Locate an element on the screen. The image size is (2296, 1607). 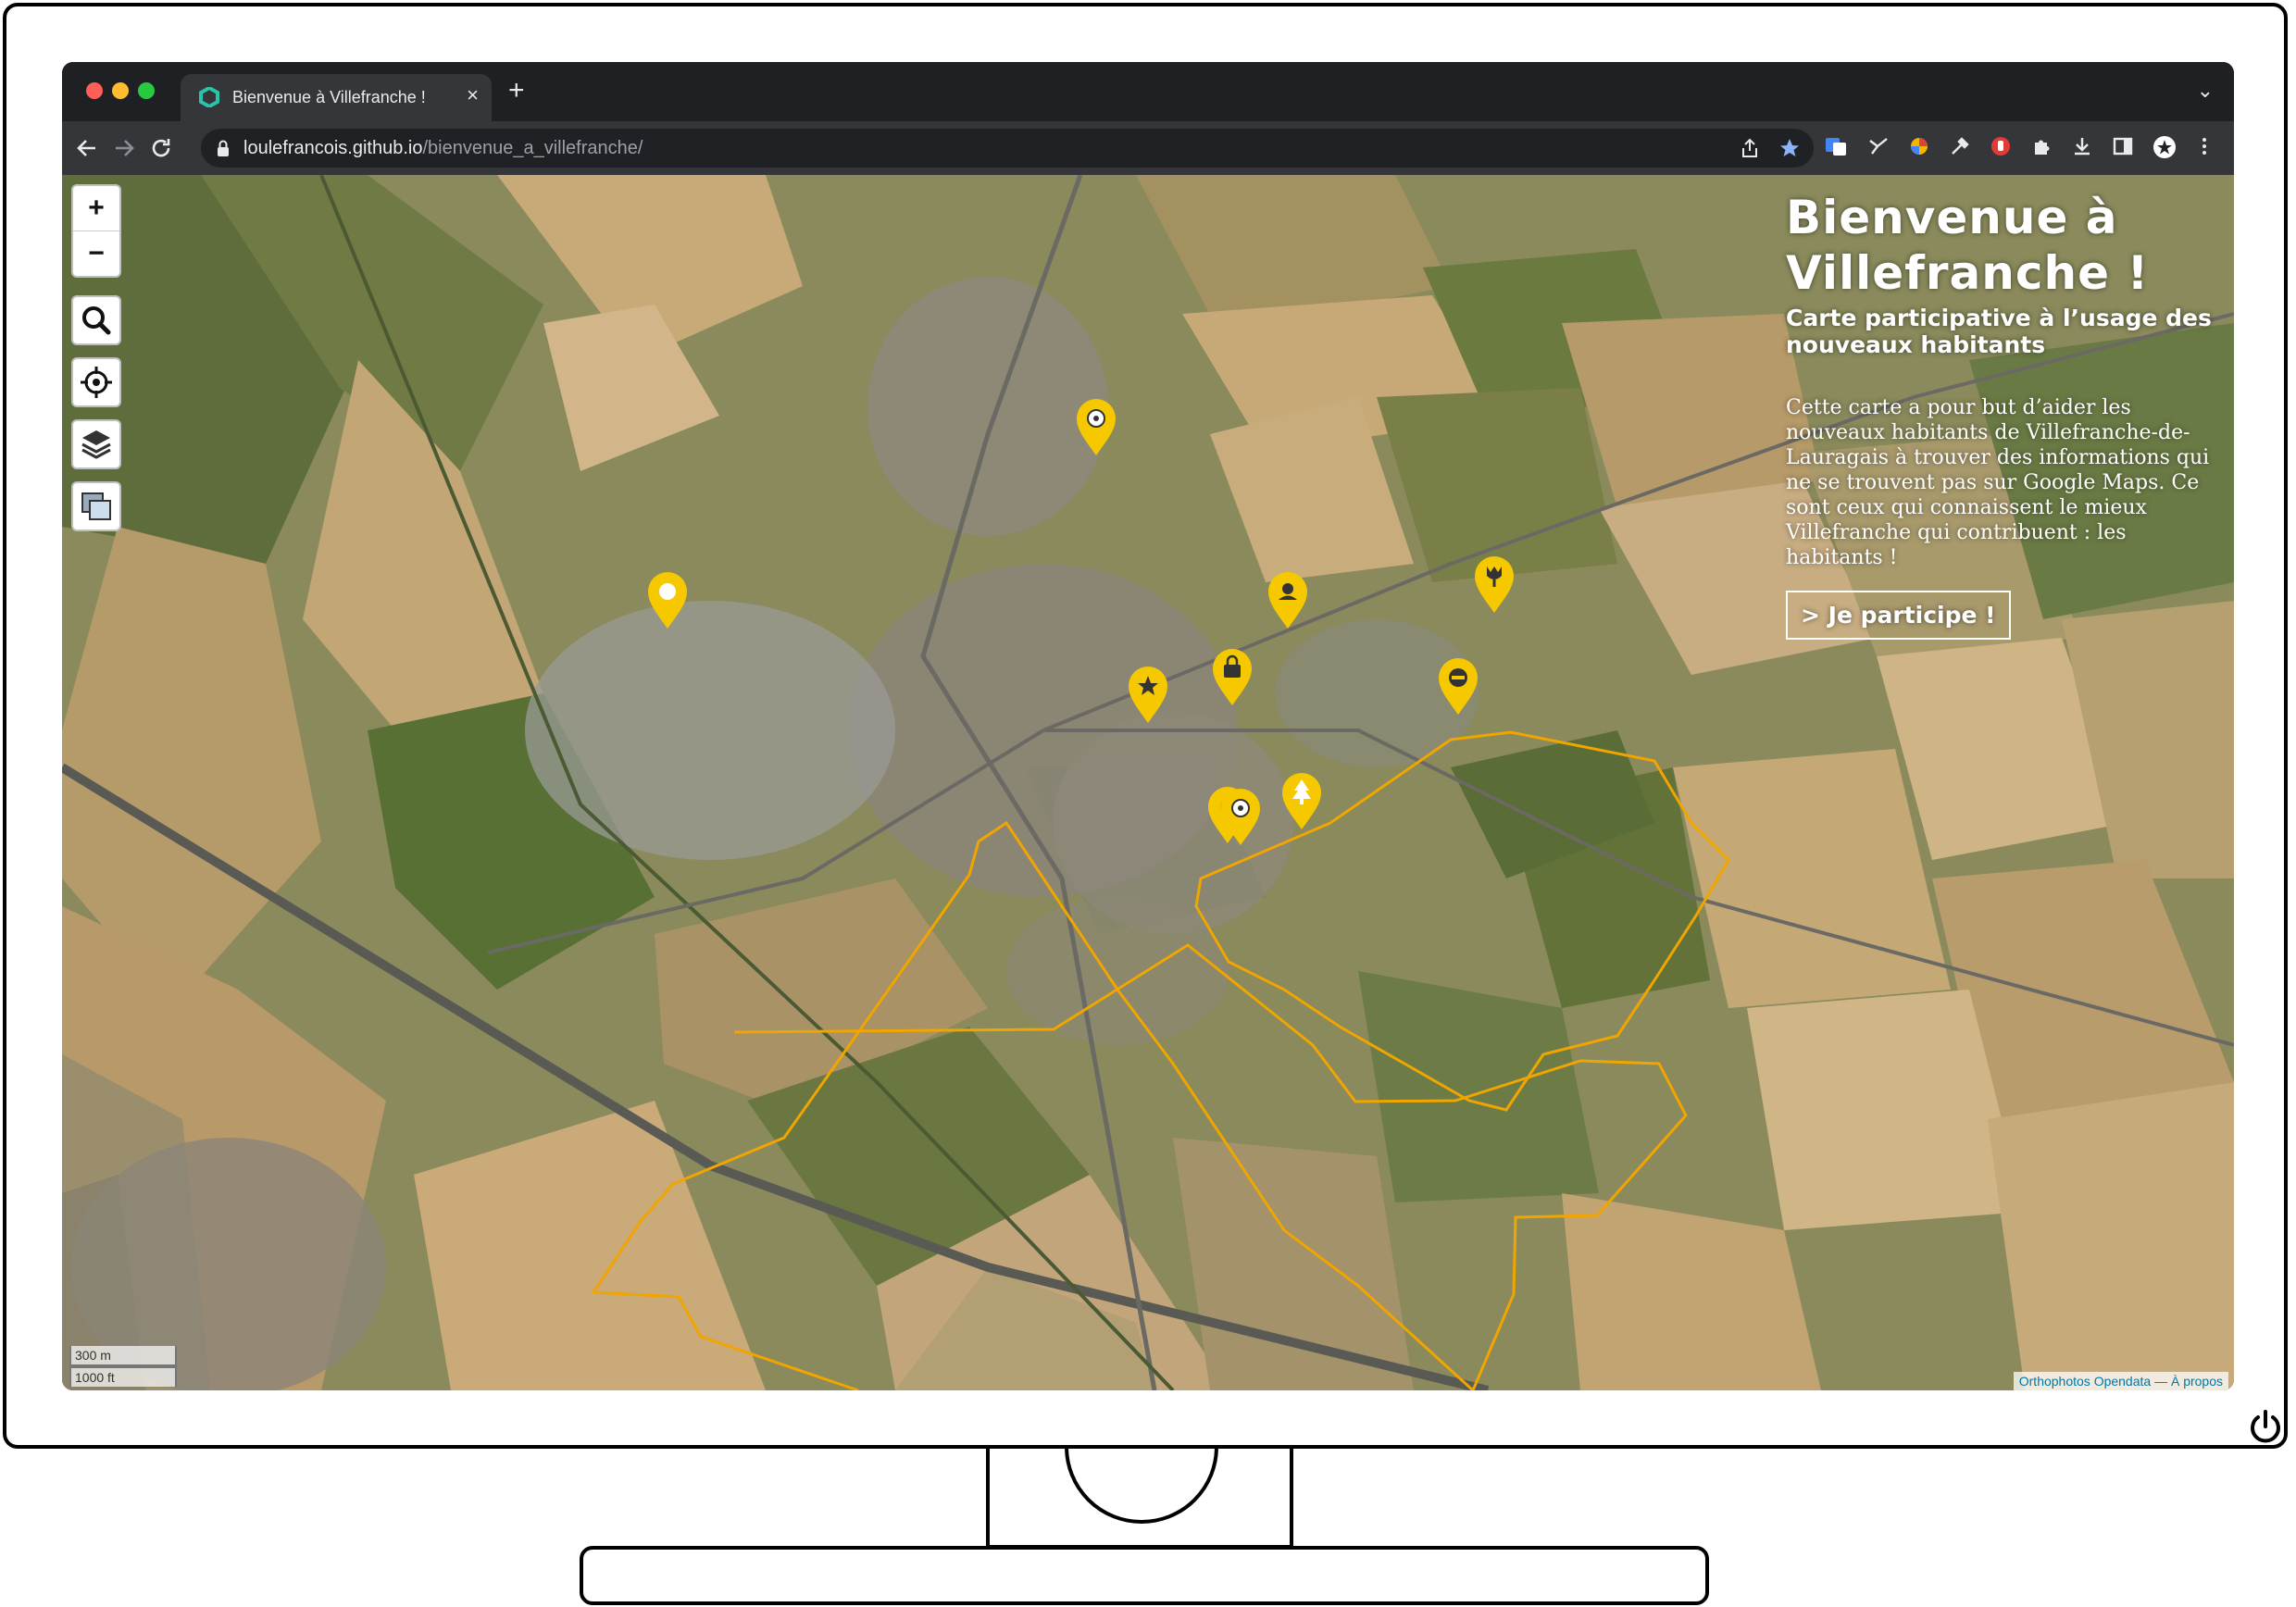
zoom-in-button: + is located at coordinates (96, 208).